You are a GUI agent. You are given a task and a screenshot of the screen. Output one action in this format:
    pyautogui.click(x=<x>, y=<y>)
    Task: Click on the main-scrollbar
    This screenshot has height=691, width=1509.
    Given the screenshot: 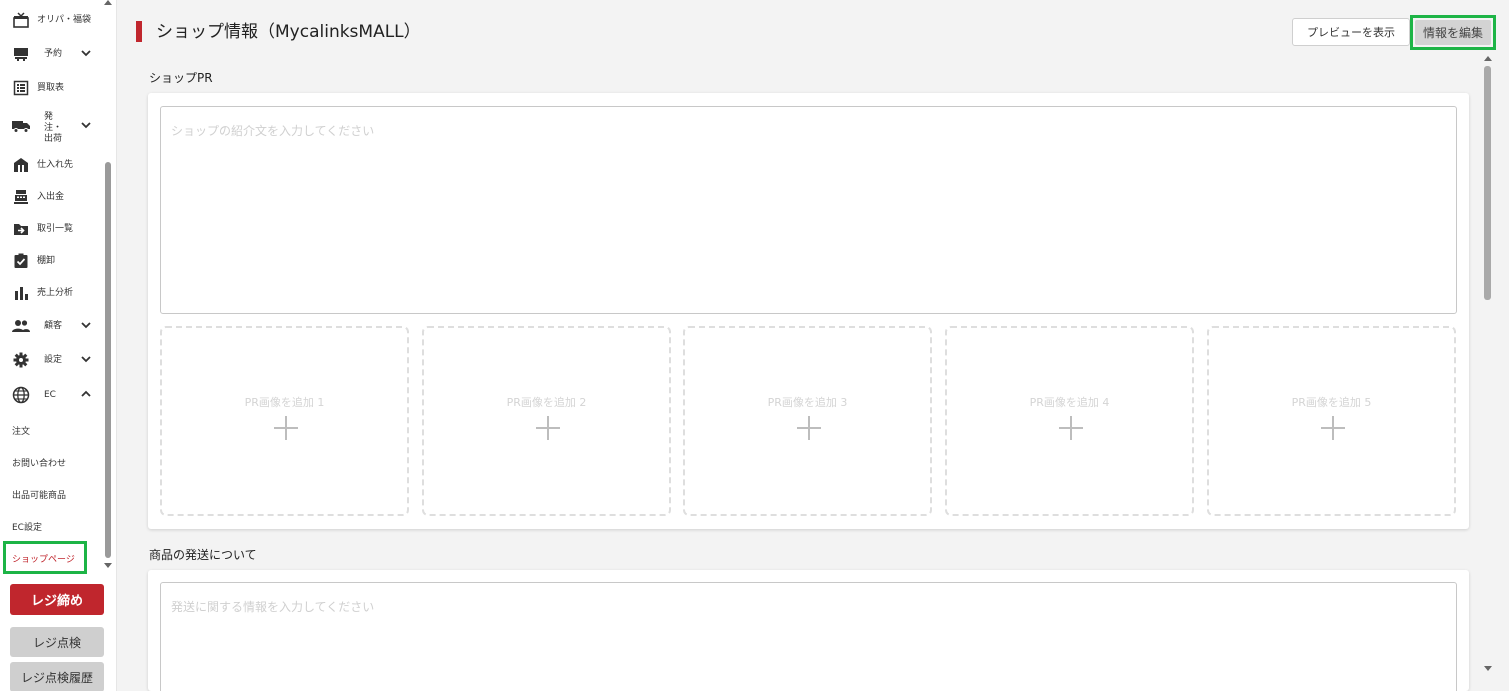 What is the action you would take?
    pyautogui.click(x=1488, y=364)
    